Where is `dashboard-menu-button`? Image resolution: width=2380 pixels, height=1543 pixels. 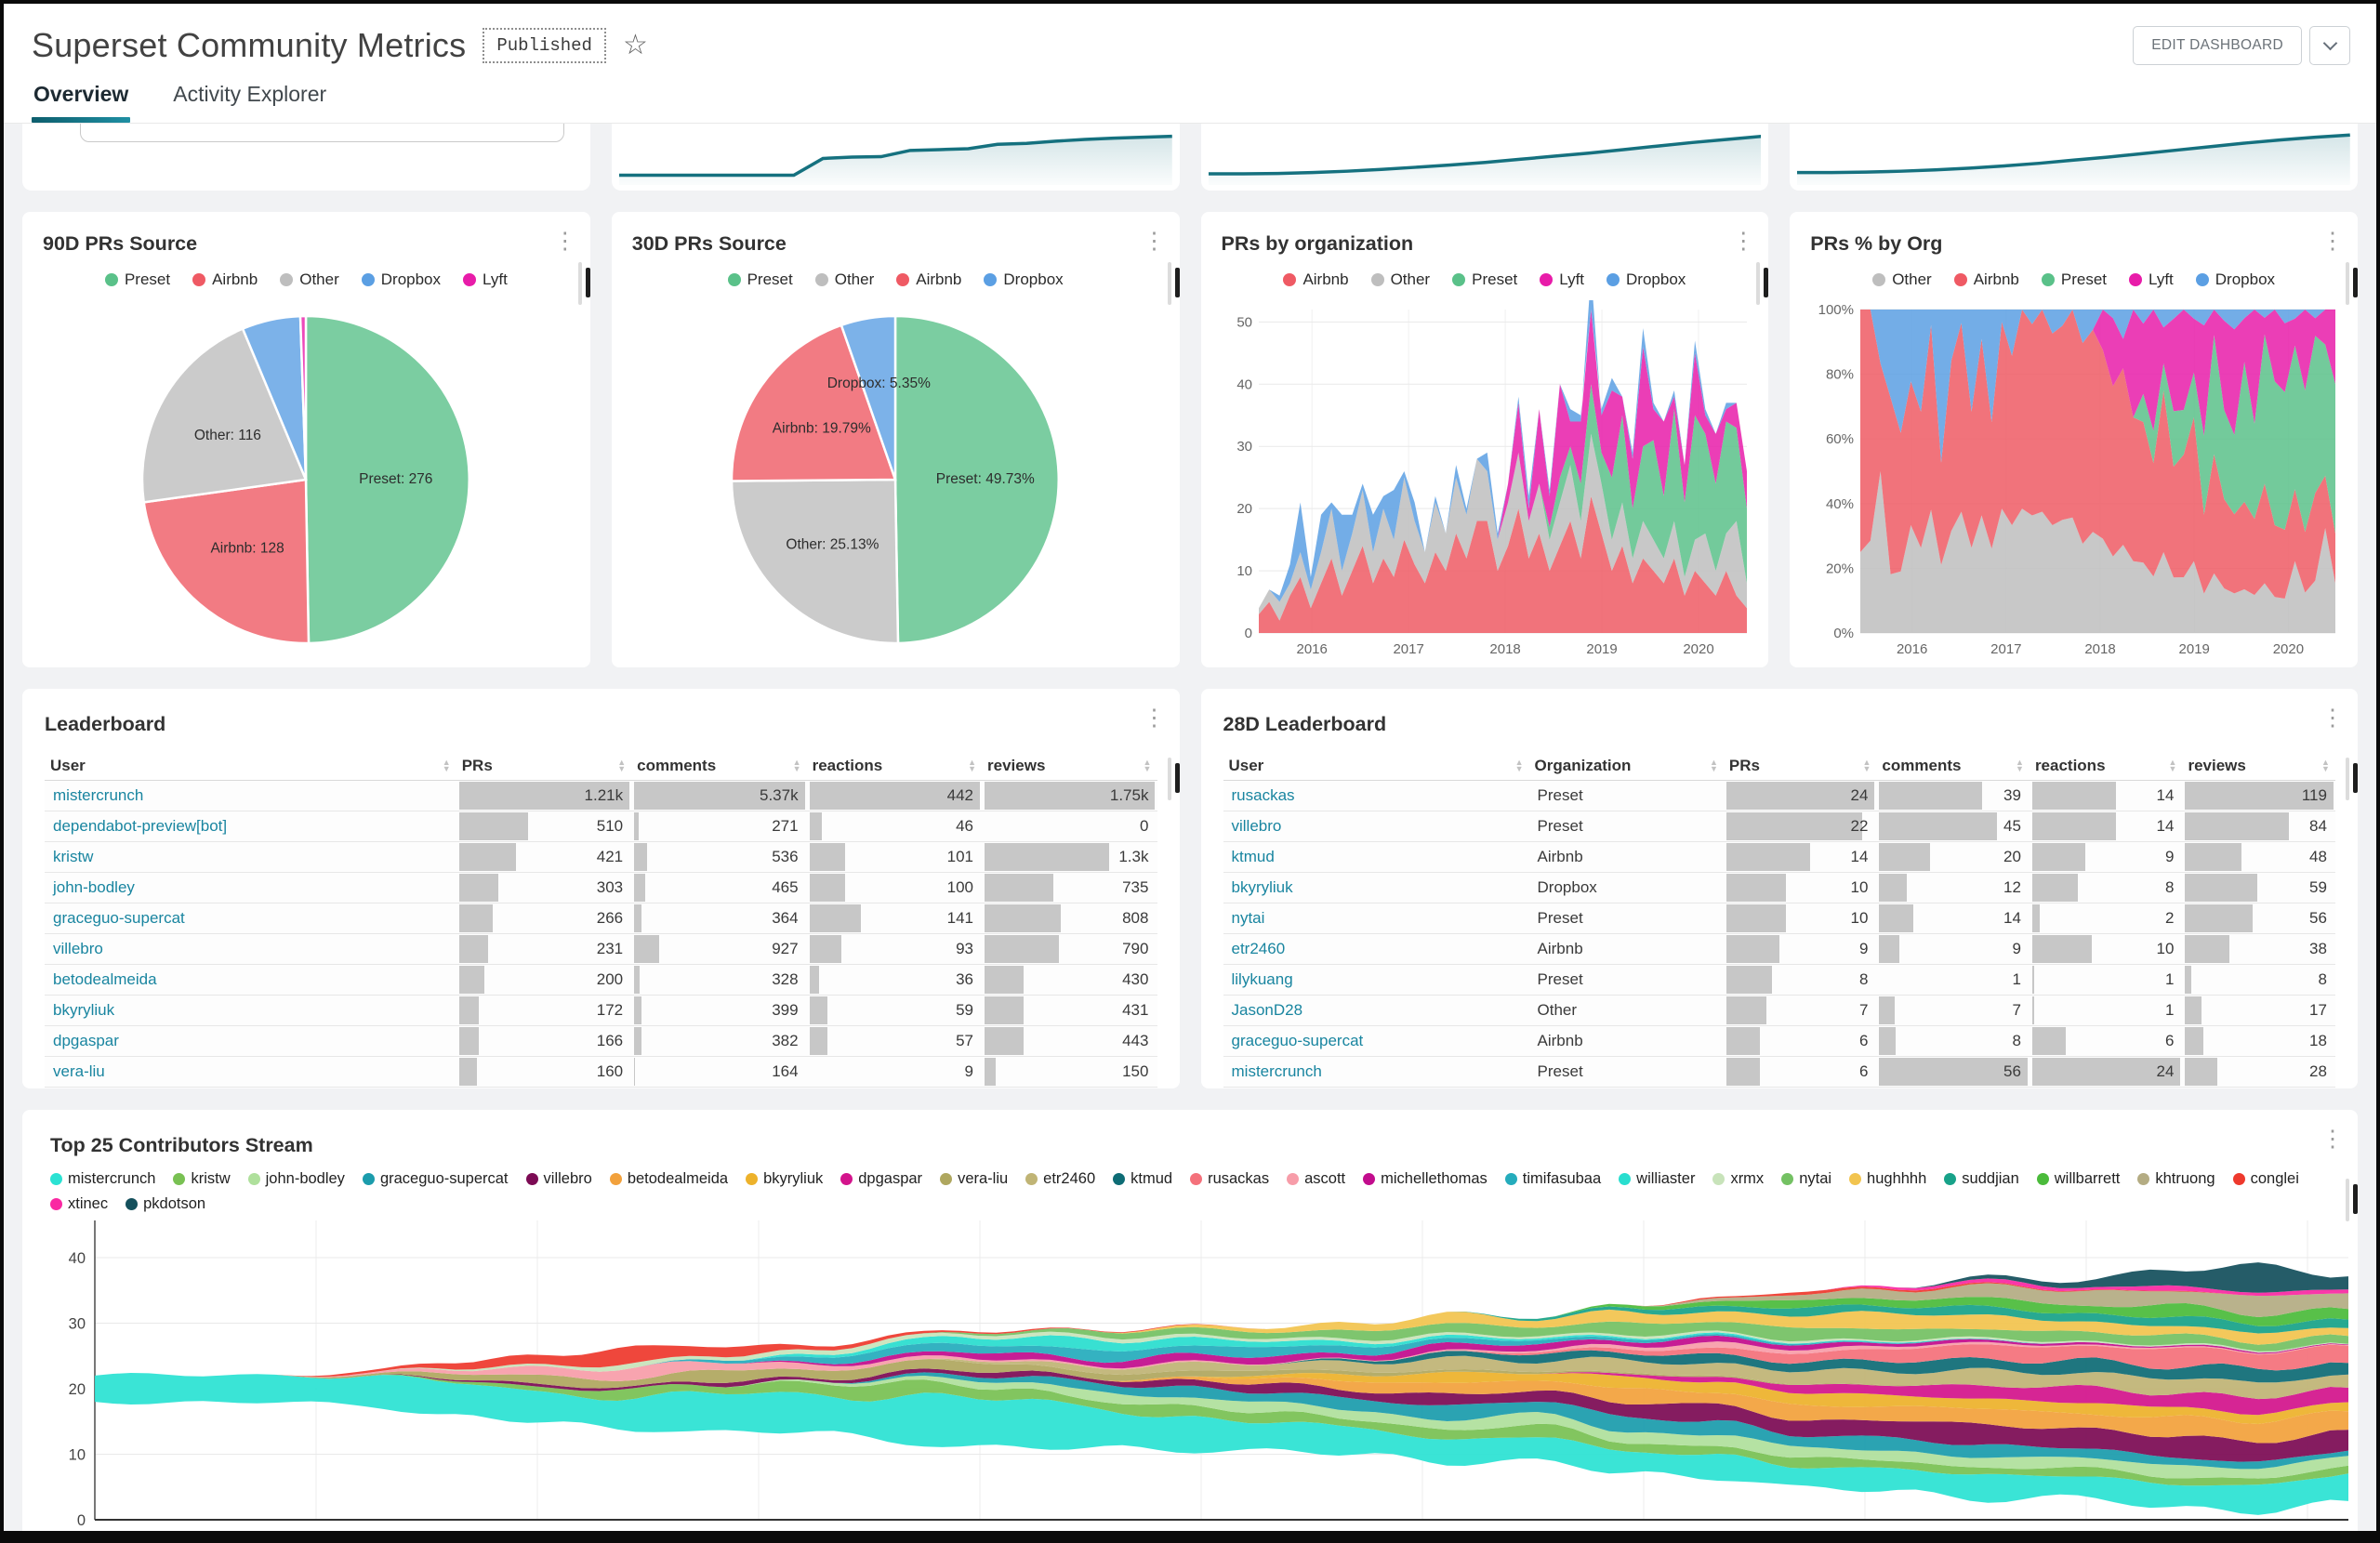 dashboard-menu-button is located at coordinates (2329, 45).